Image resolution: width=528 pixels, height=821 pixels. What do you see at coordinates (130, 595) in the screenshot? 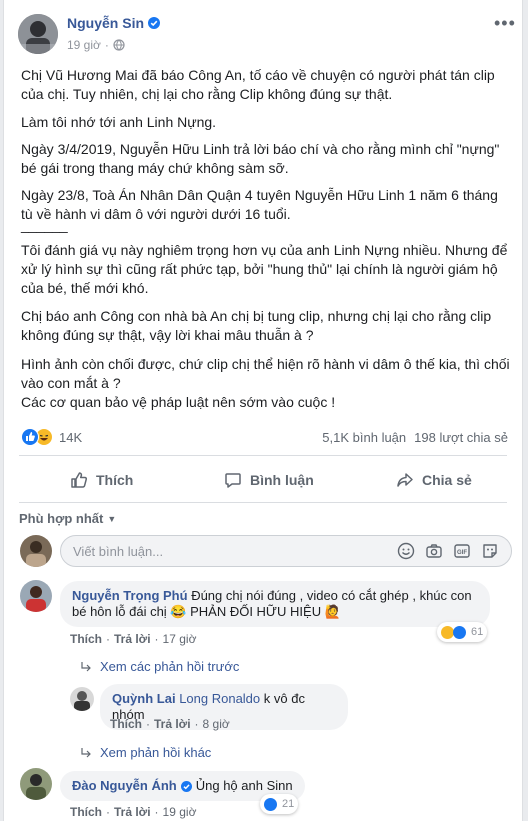
I see `commenter-name: Nguyễn Trọng Phú` at bounding box center [130, 595].